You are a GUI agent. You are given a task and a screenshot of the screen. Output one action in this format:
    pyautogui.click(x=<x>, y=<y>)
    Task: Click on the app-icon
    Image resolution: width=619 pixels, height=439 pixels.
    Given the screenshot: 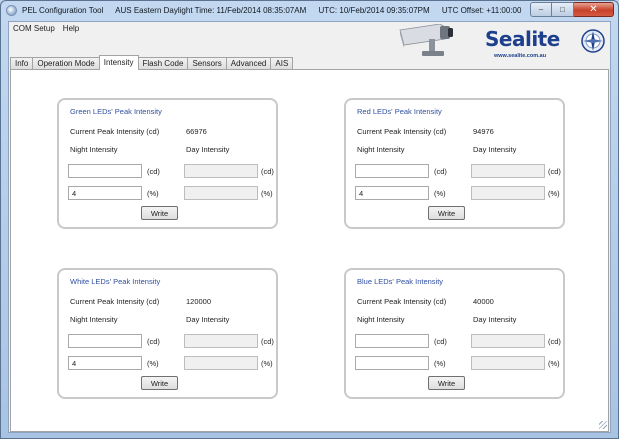 What is the action you would take?
    pyautogui.click(x=11, y=10)
    